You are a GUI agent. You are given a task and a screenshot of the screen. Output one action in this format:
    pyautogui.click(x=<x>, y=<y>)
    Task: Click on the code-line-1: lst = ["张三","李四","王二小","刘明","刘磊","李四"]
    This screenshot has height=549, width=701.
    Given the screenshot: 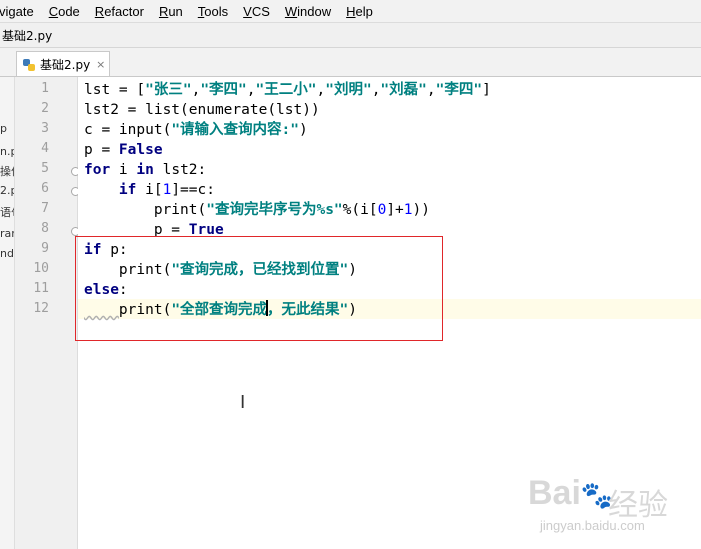 What is the action you would take?
    pyautogui.click(x=287, y=90)
    